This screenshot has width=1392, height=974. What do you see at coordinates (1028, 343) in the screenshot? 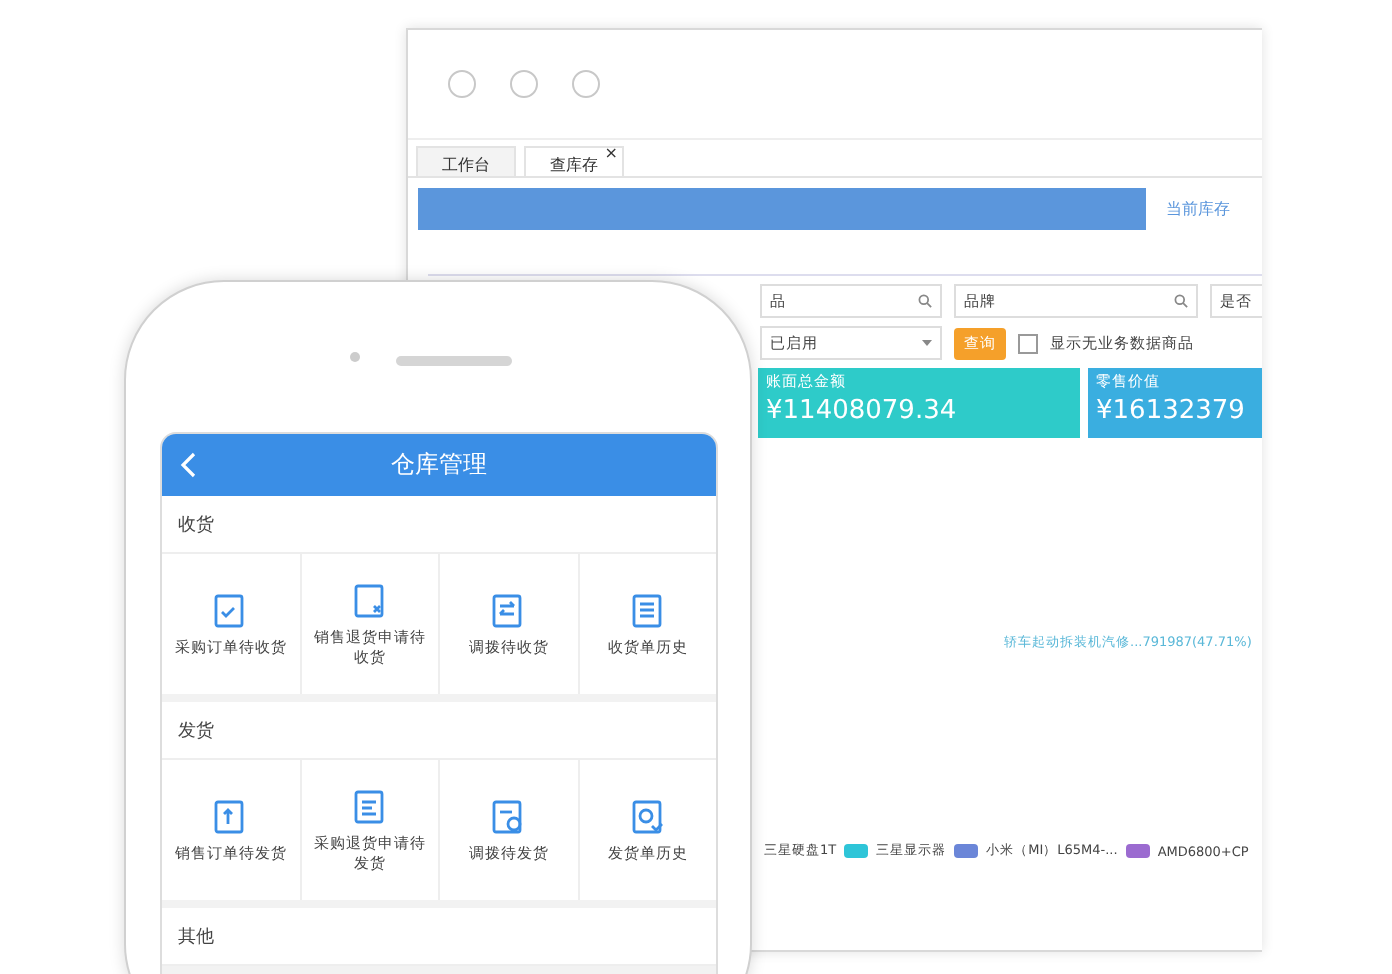
I see `checkbox` at bounding box center [1028, 343].